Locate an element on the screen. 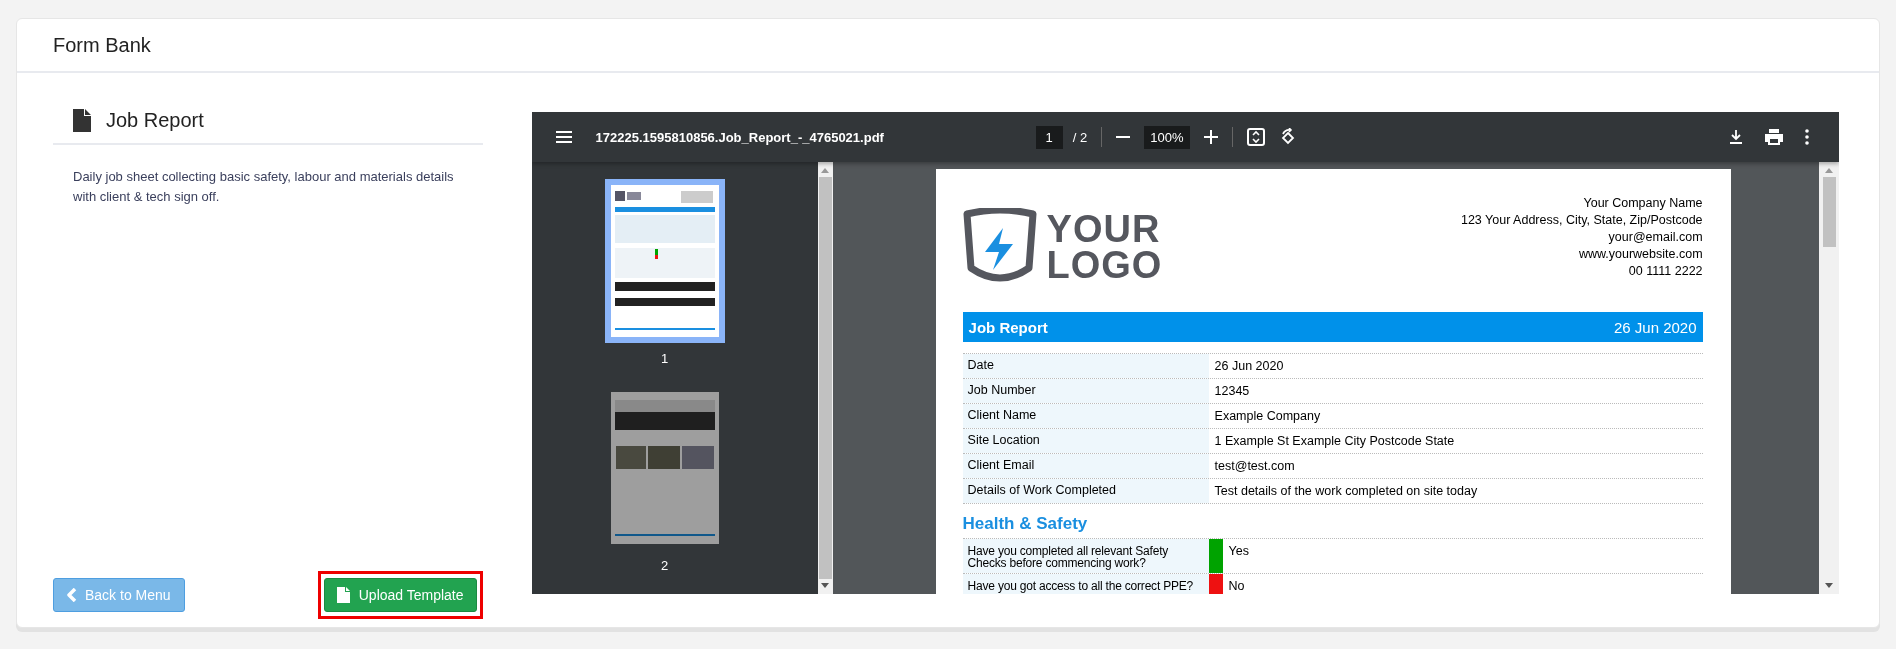 The image size is (1896, 649). page-number-field: 1 is located at coordinates (1049, 137).